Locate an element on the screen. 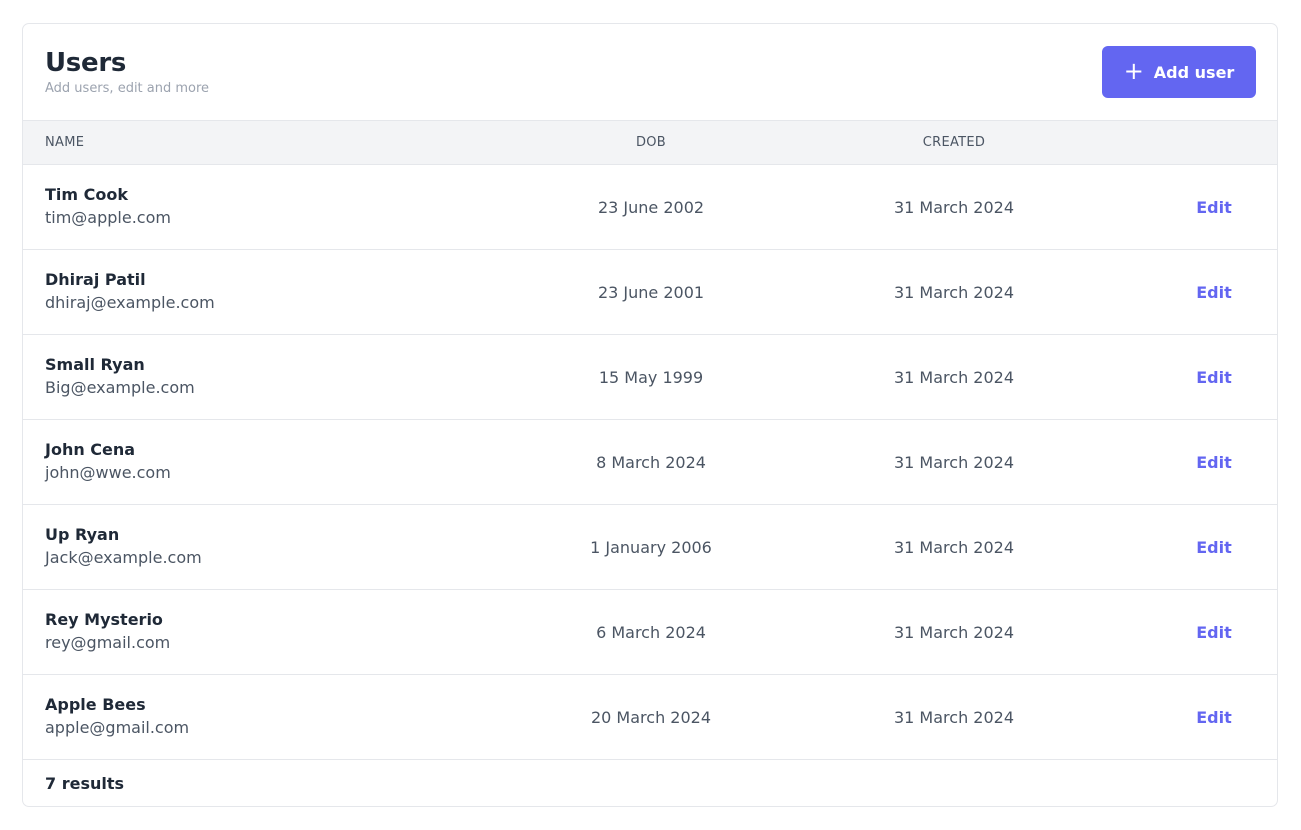  dob-cell: 15 May 1999 is located at coordinates (651, 377).